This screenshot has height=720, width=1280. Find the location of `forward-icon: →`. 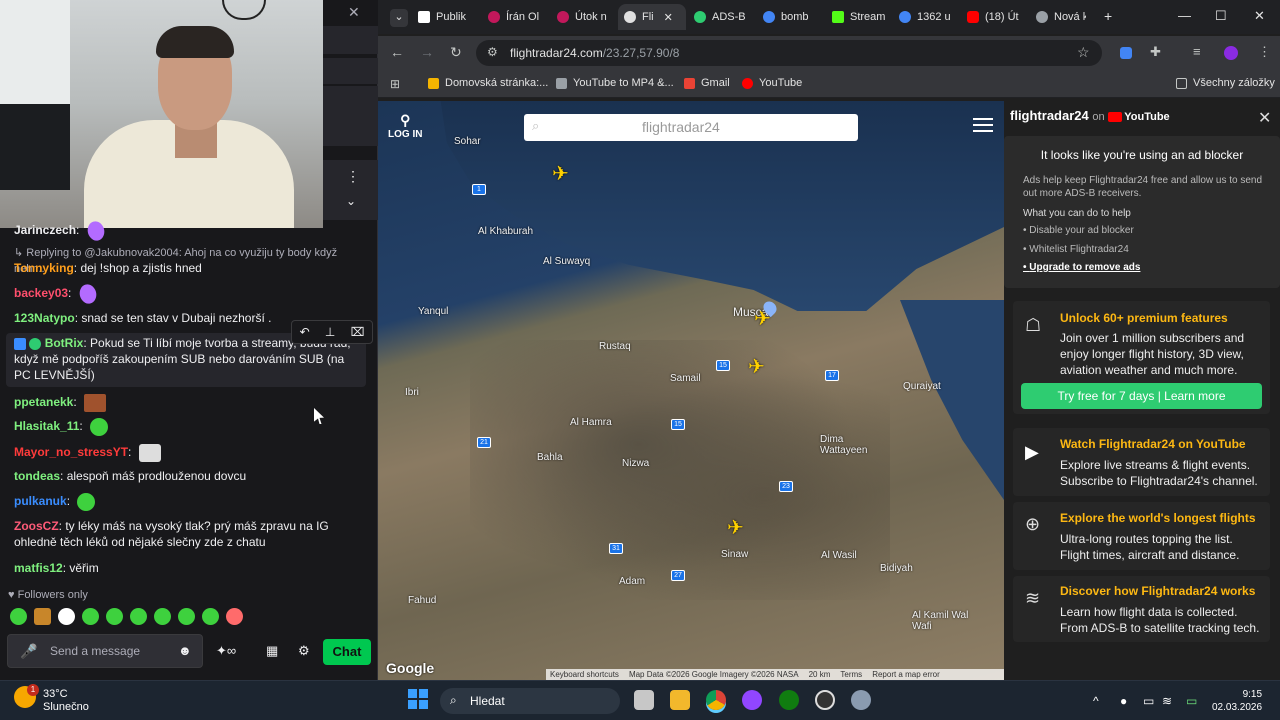

forward-icon: → is located at coordinates (427, 52).